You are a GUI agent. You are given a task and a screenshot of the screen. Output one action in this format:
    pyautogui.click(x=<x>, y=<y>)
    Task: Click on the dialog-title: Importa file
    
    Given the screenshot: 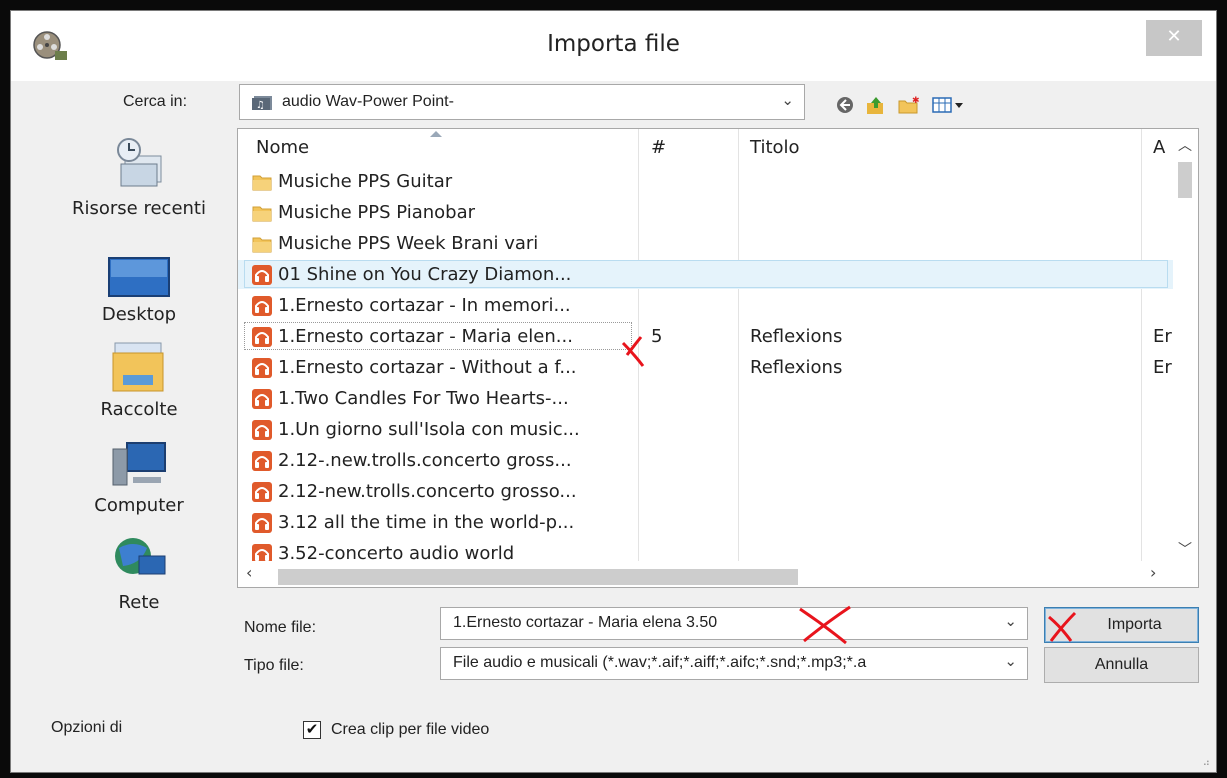 What is the action you would take?
    pyautogui.click(x=613, y=44)
    